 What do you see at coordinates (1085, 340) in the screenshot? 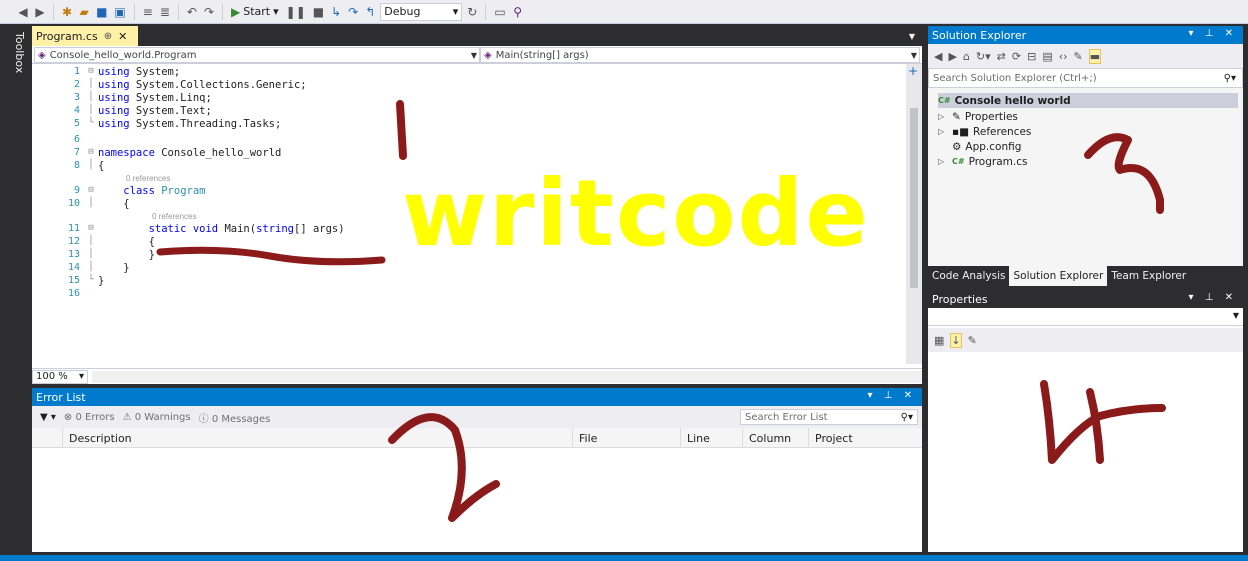
I see `properties-toolbar: ▦ ↓ ✎` at bounding box center [1085, 340].